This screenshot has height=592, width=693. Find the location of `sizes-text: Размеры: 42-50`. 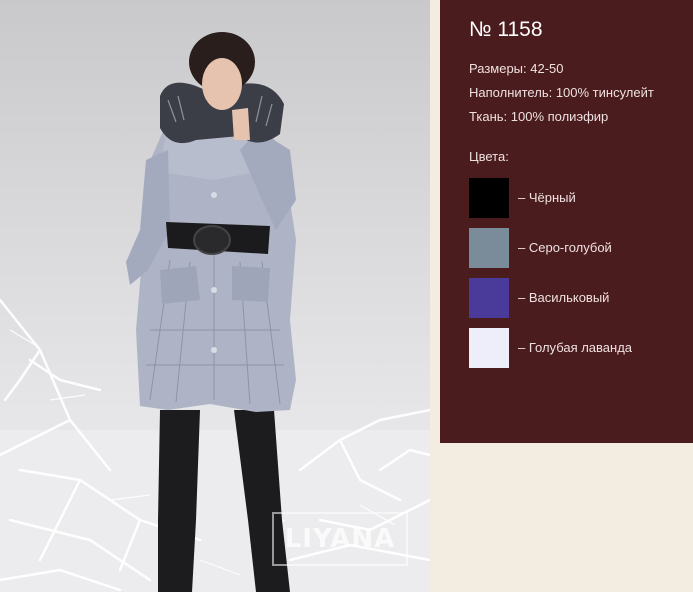

sizes-text: Размеры: 42-50 is located at coordinates (516, 68).